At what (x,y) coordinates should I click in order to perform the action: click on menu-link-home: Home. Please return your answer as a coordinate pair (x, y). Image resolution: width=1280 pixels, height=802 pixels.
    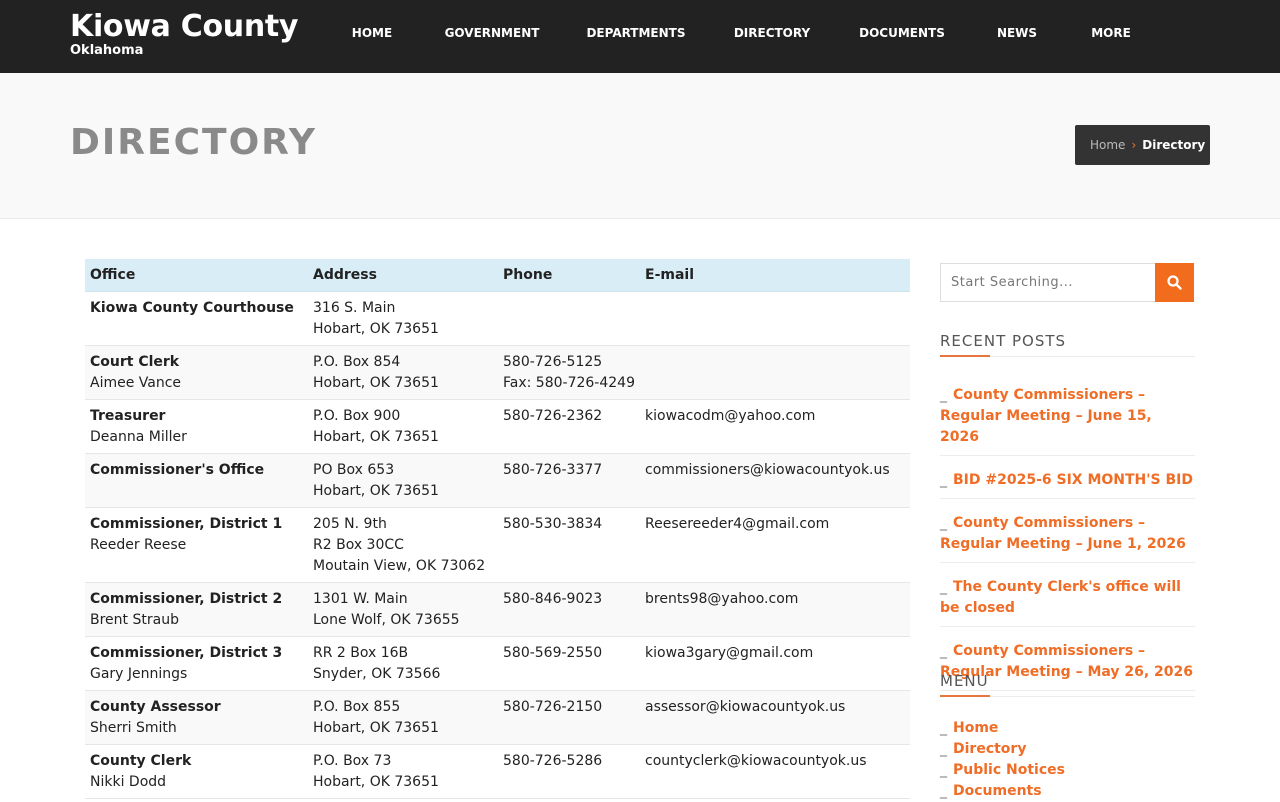
    Looking at the image, I should click on (975, 728).